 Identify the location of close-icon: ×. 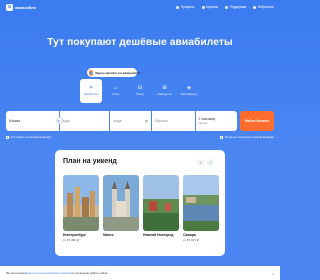
(273, 273).